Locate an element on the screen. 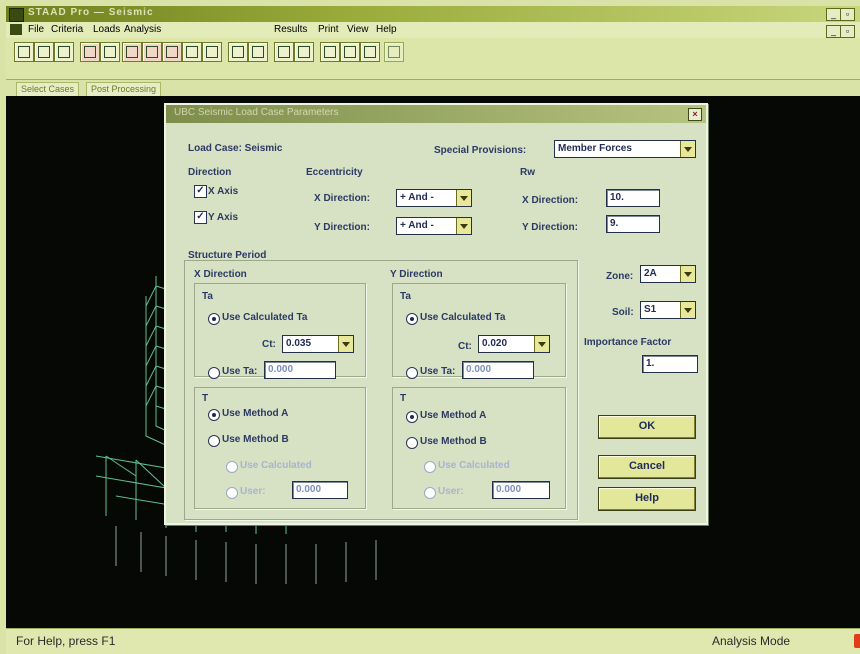 The height and width of the screenshot is (654, 860). document-icon is located at coordinates (16, 29).